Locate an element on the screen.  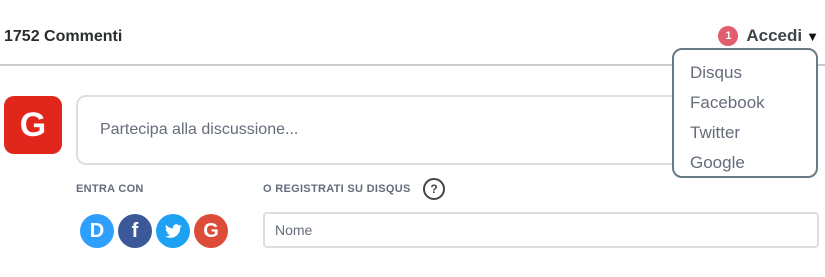
login-option-disqus: Disqus is located at coordinates (745, 73).